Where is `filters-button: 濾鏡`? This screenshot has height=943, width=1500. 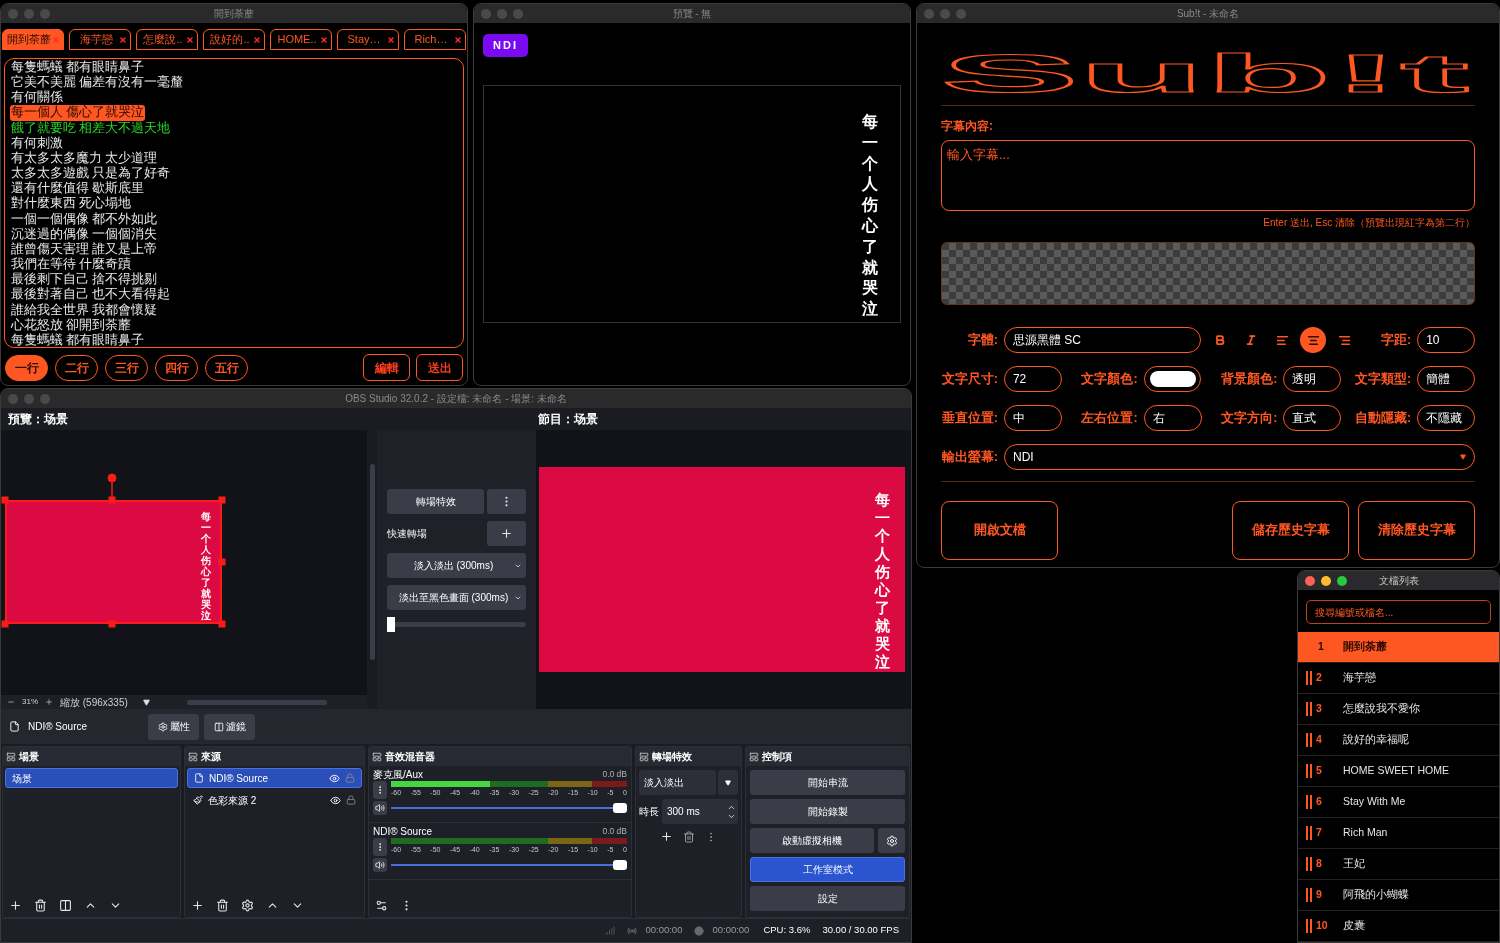 filters-button: 濾鏡 is located at coordinates (229, 726).